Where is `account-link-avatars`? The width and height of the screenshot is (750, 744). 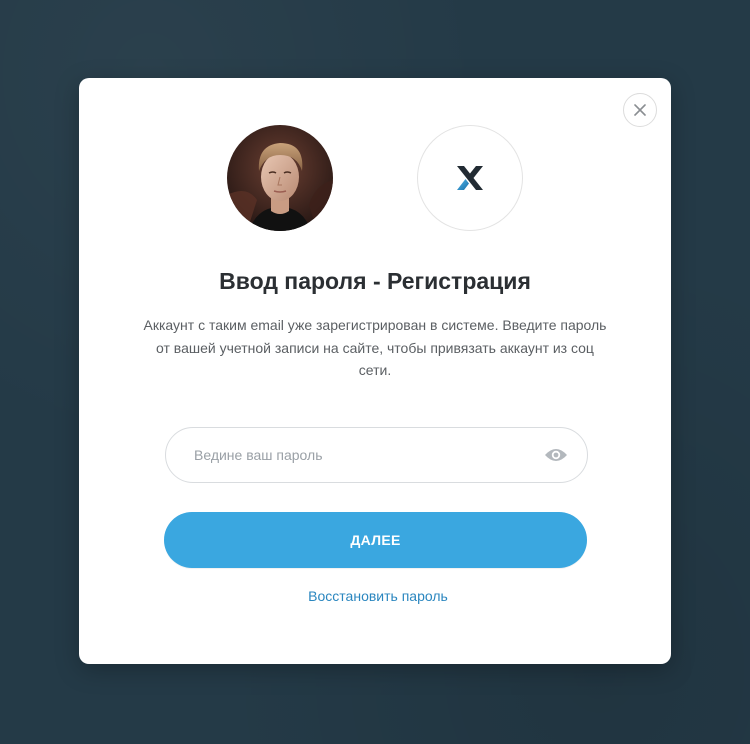
account-link-avatars is located at coordinates (375, 178).